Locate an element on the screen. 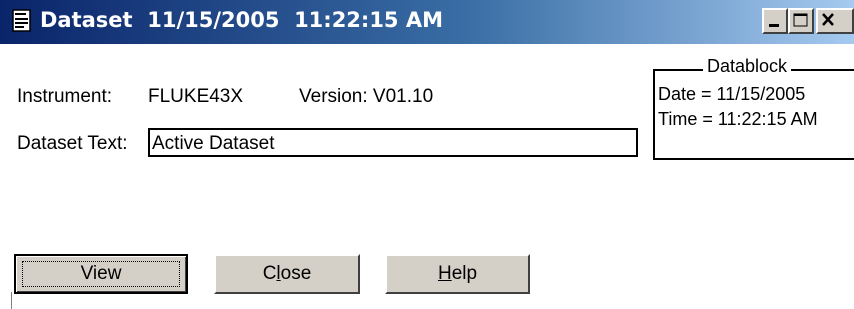  close-button-label: Close is located at coordinates (287, 274).